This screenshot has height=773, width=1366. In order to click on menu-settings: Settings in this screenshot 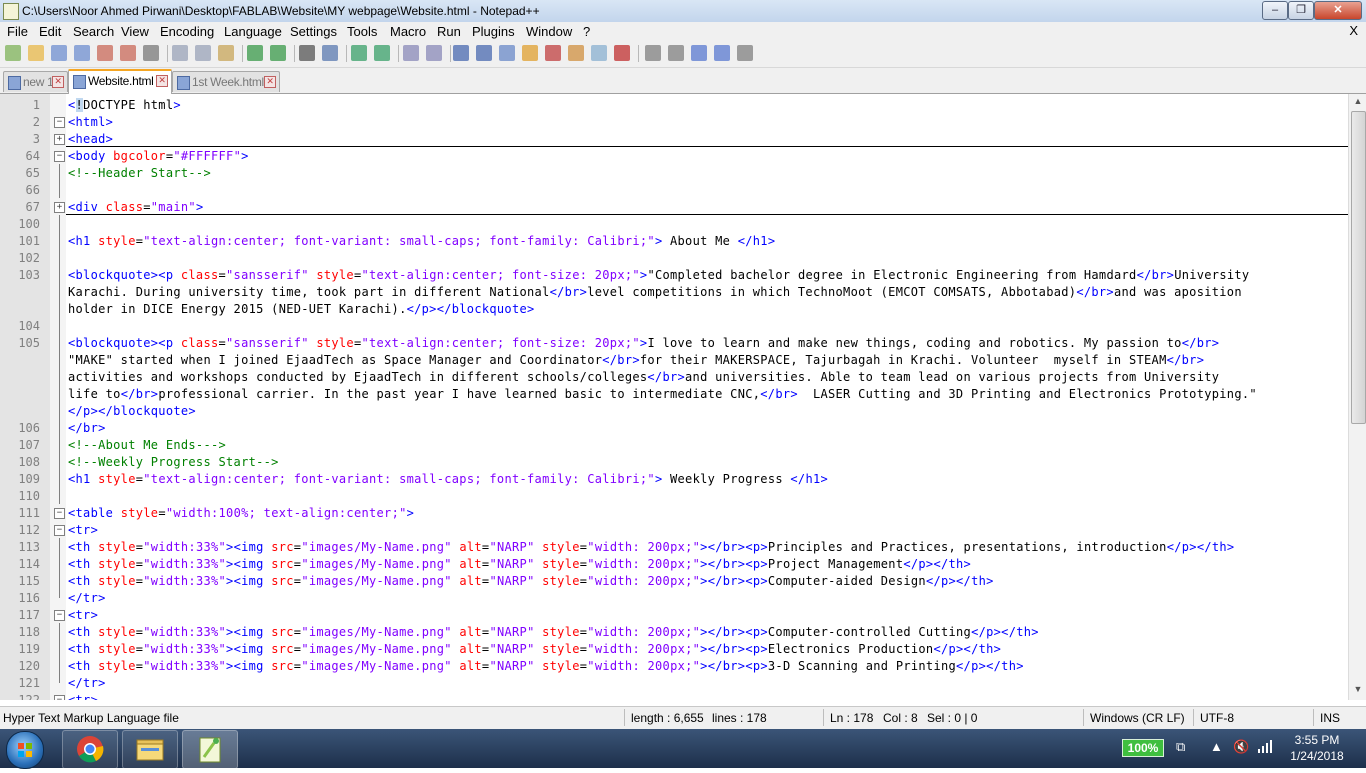, I will do `click(313, 31)`.